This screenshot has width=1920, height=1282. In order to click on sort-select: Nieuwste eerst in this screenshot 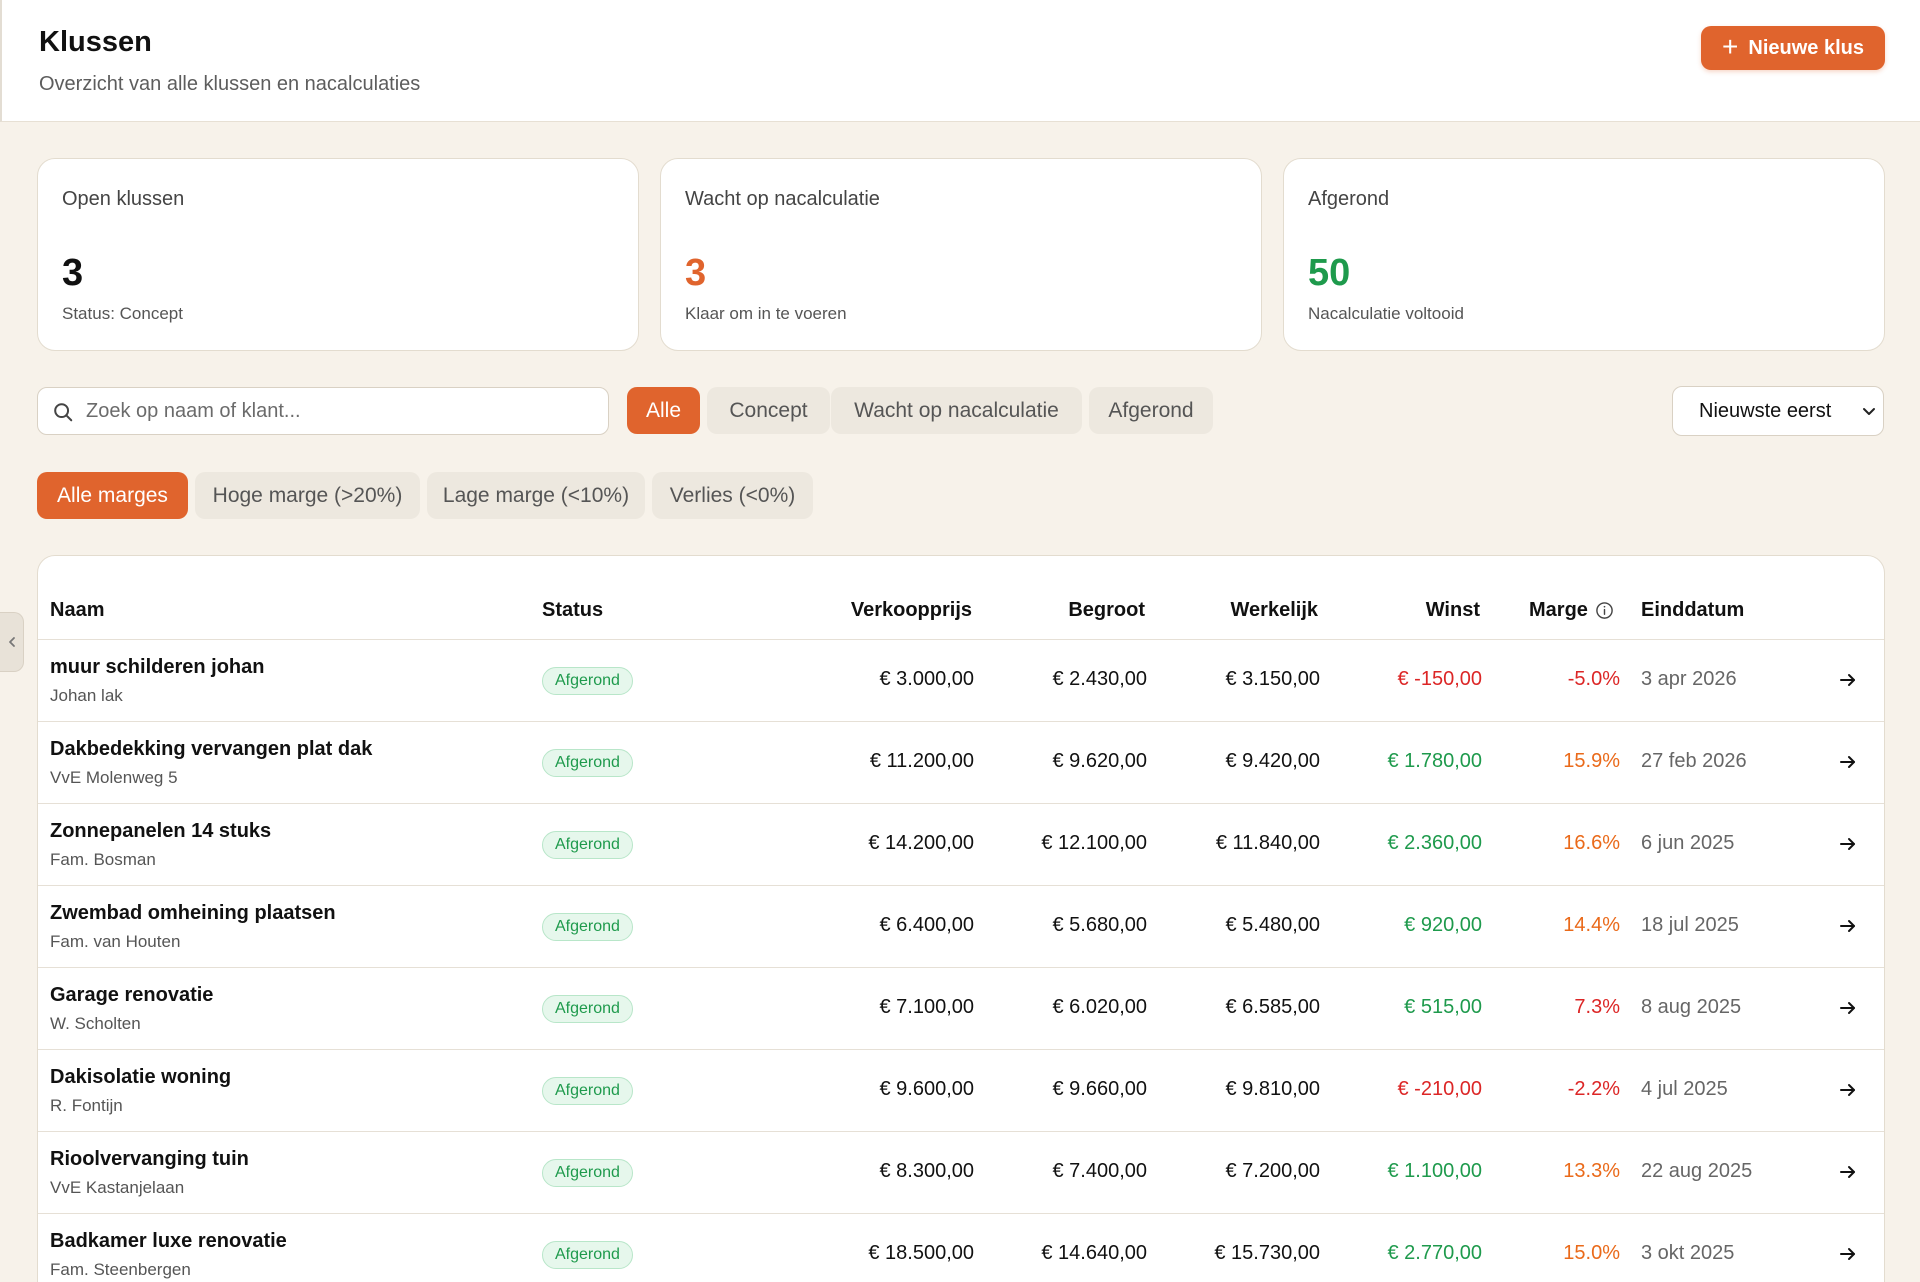, I will do `click(1778, 411)`.